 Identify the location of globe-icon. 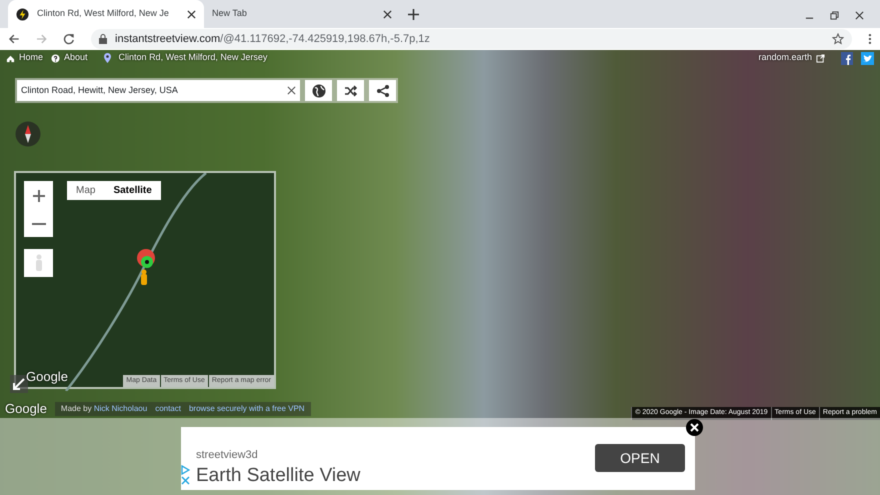
(319, 91).